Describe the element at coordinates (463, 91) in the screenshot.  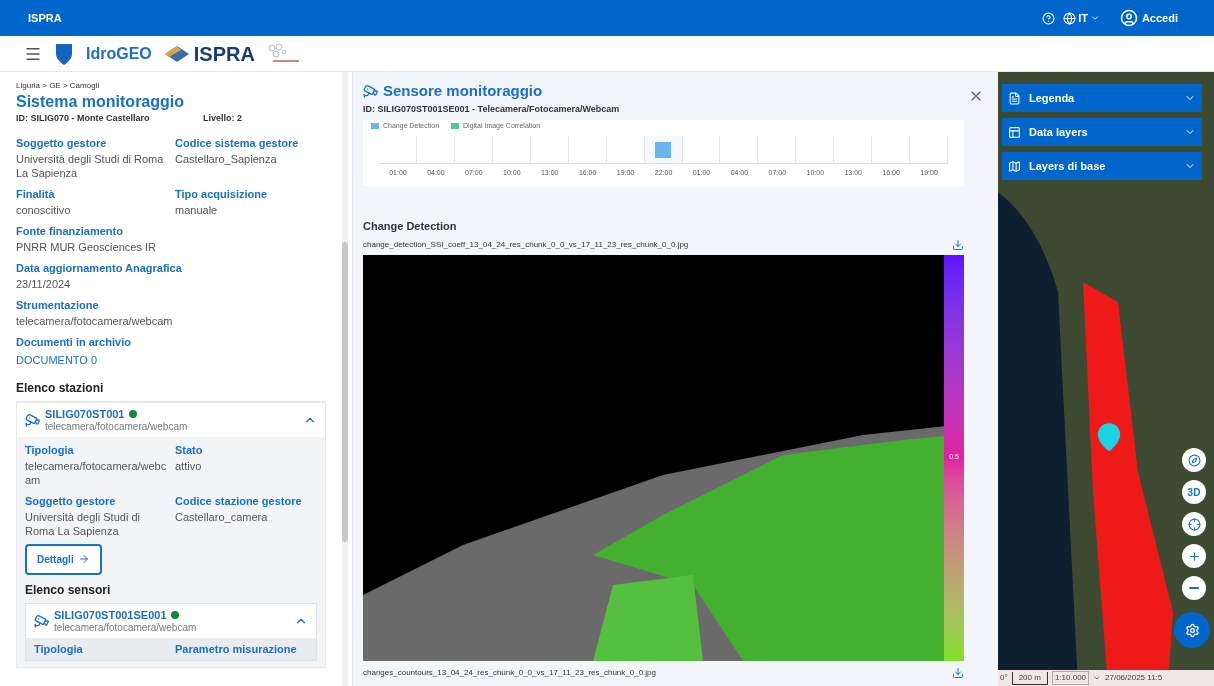
I see `panel-title: Sensore monitoraggio` at that location.